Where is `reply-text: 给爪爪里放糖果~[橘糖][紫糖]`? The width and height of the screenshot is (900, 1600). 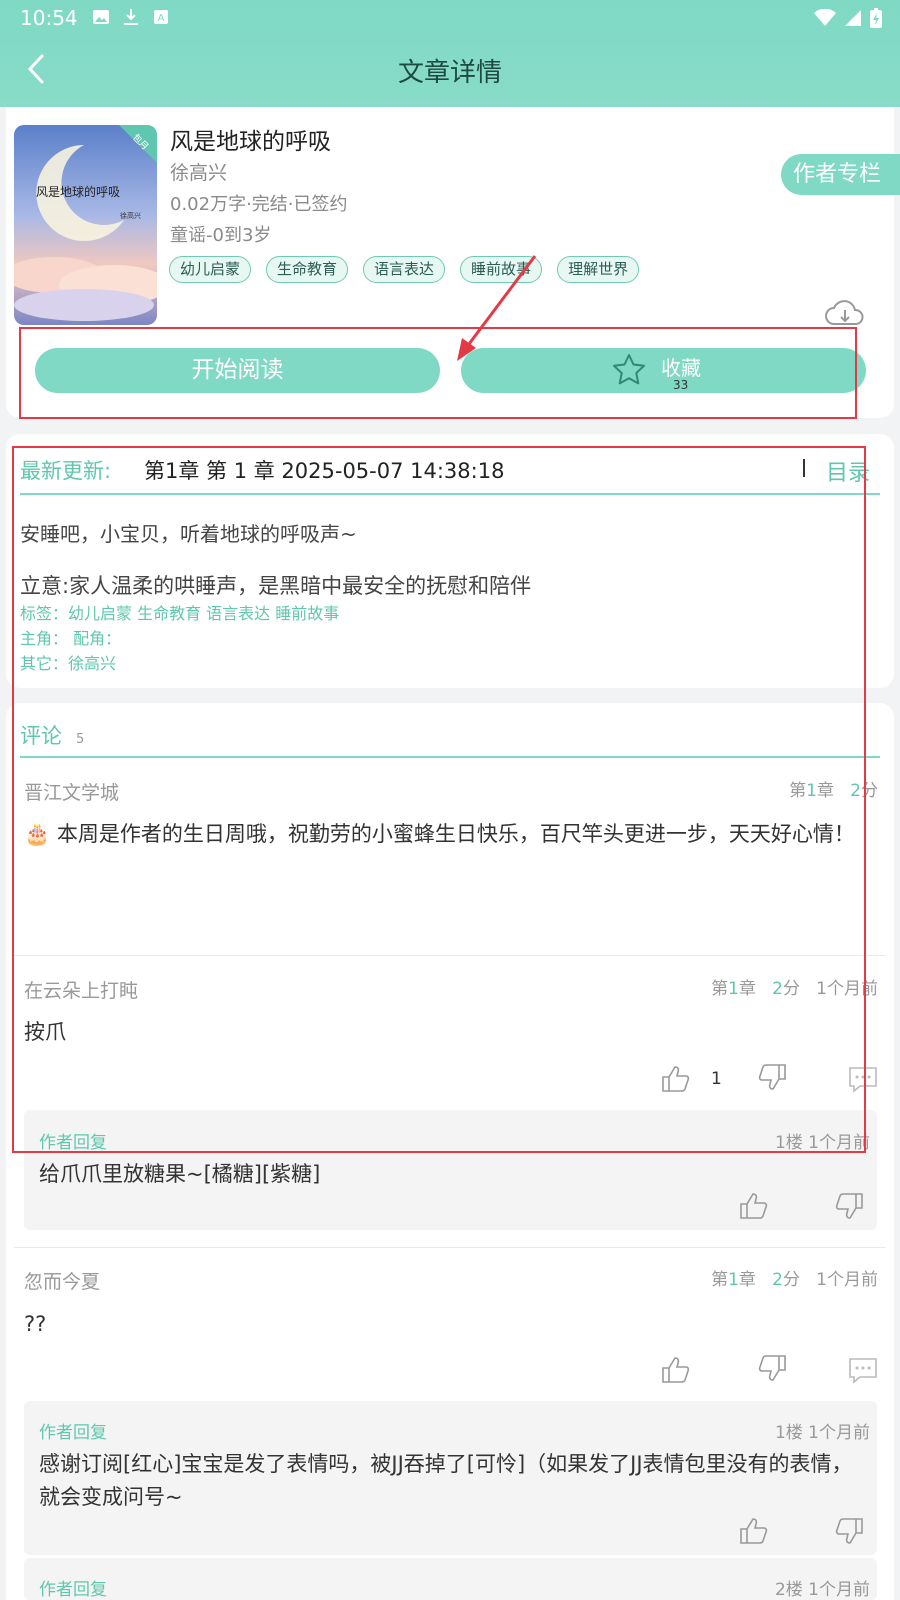 reply-text: 给爪爪里放糖果~[橘糖][紫糖] is located at coordinates (180, 1174).